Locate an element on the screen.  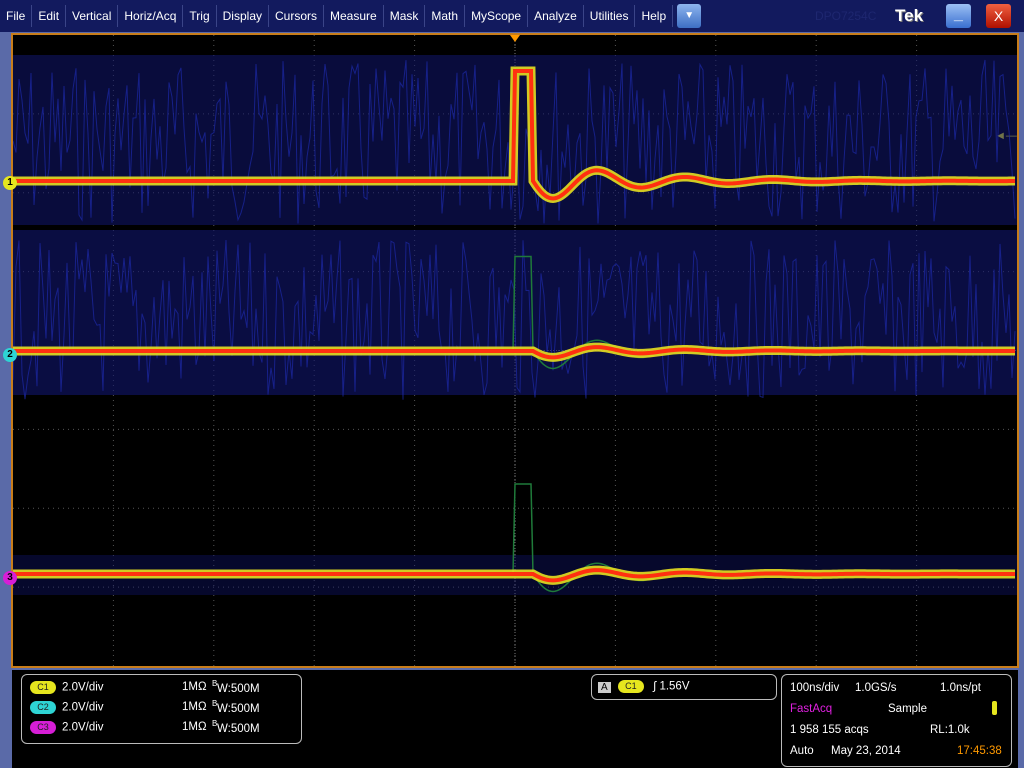
menu-utilities: Utilities is located at coordinates (610, 16).